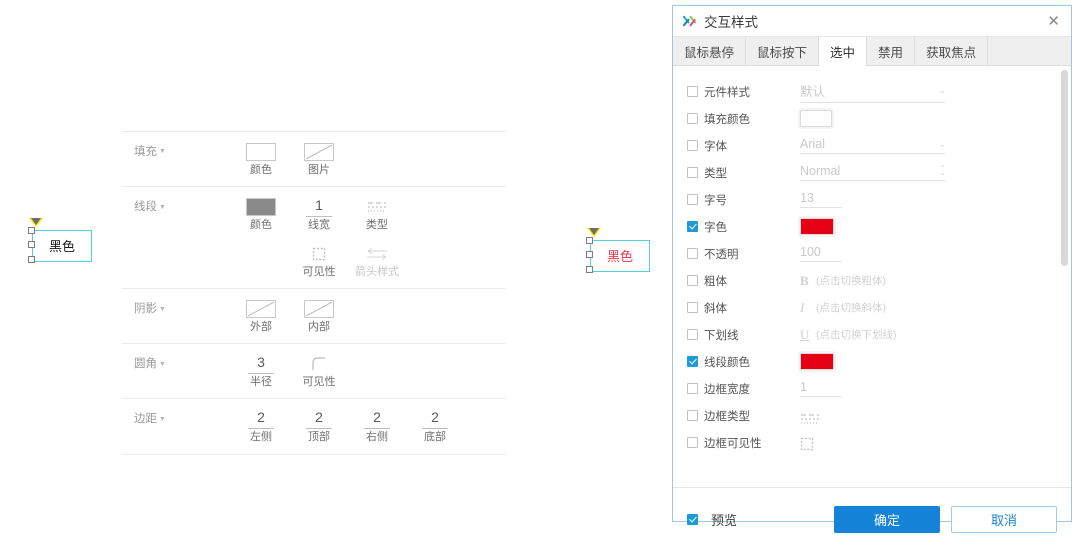 This screenshot has height=551, width=1080. I want to click on padding-right-icon-value: 2, so click(377, 419).